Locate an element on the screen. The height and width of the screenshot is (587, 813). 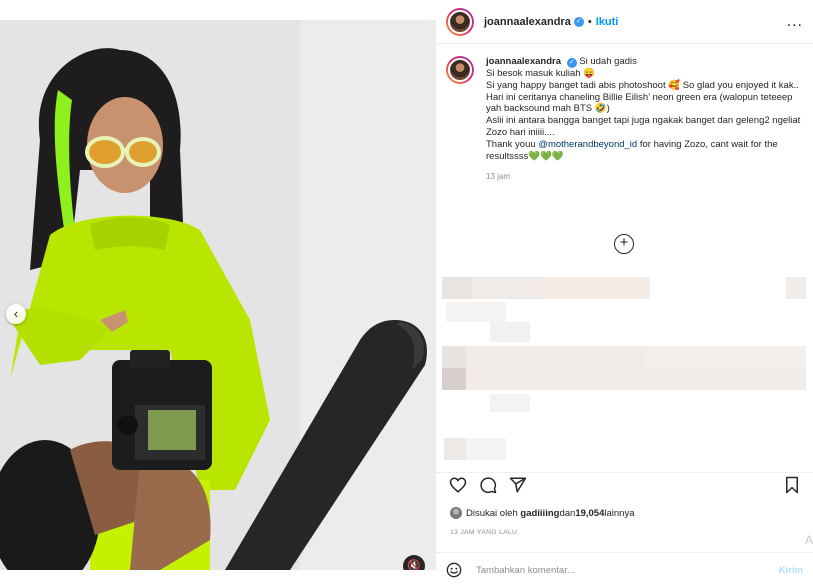
liker-username: gadiiiing is located at coordinates (539, 513).